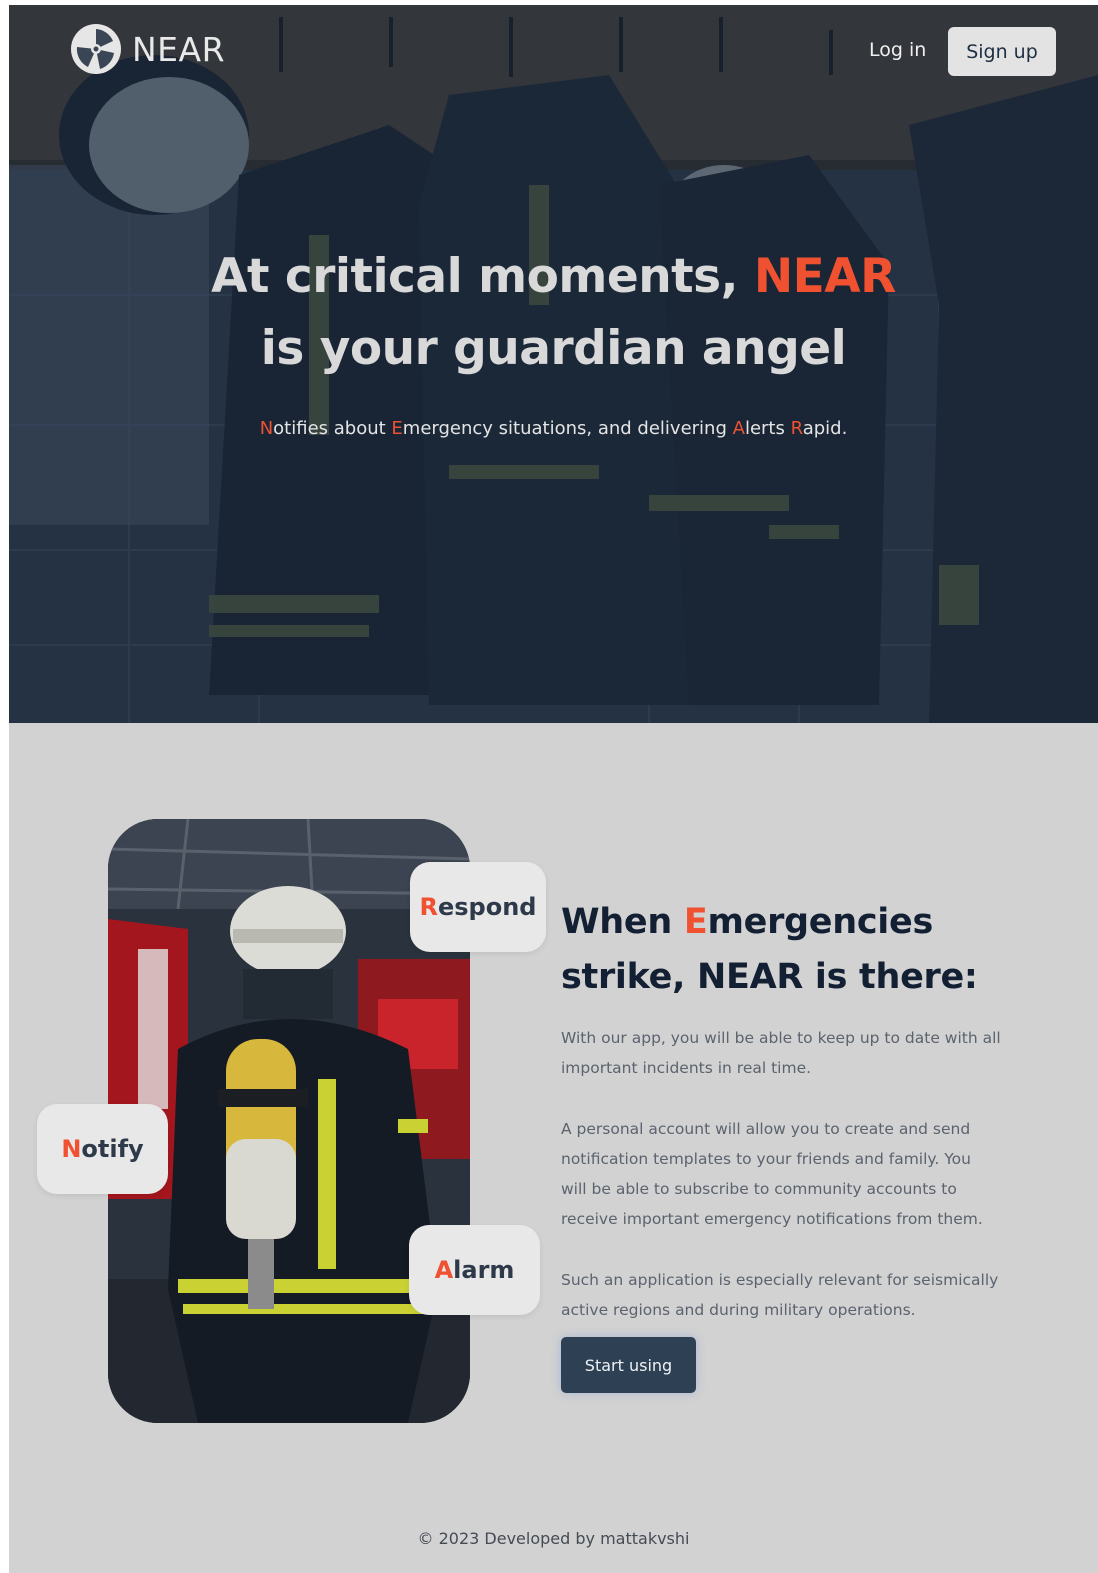  What do you see at coordinates (487, 907) in the screenshot?
I see `respond-badge-text: espond` at bounding box center [487, 907].